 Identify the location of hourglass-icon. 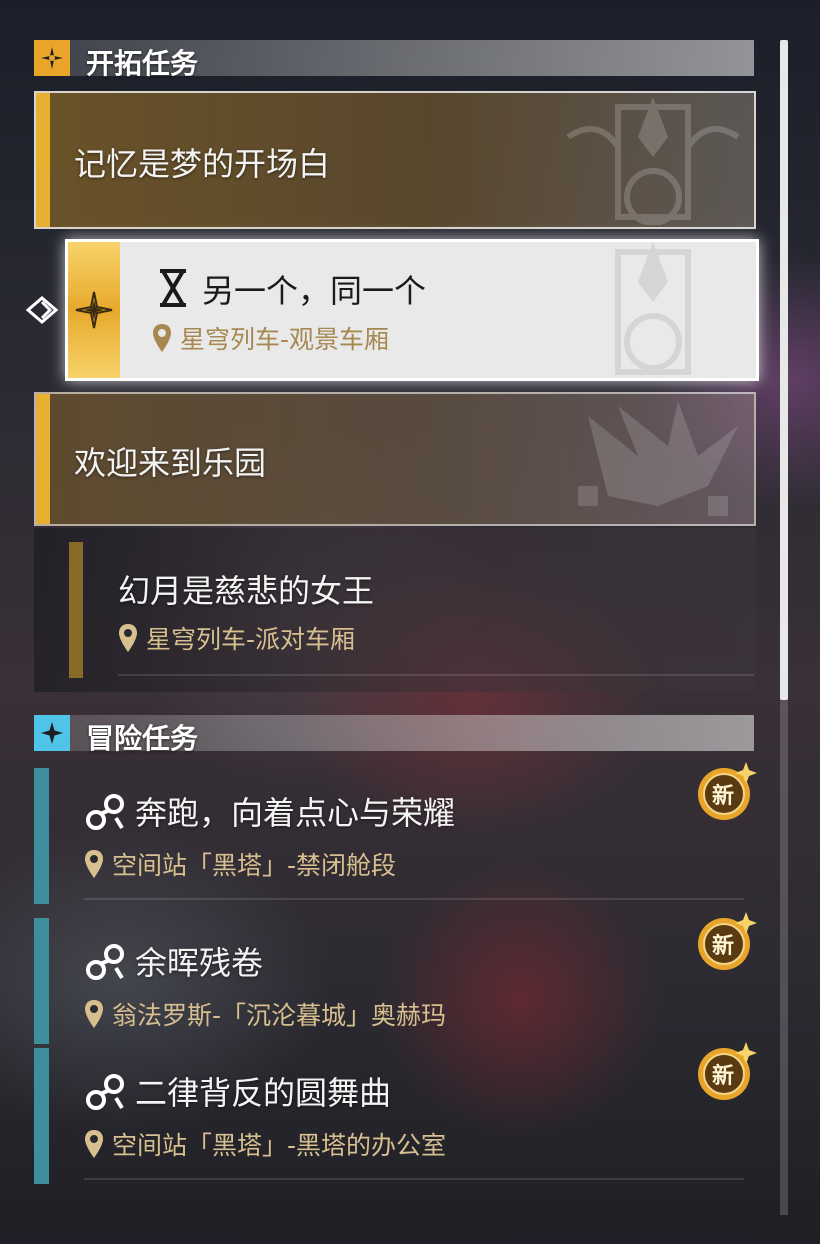
(173, 288).